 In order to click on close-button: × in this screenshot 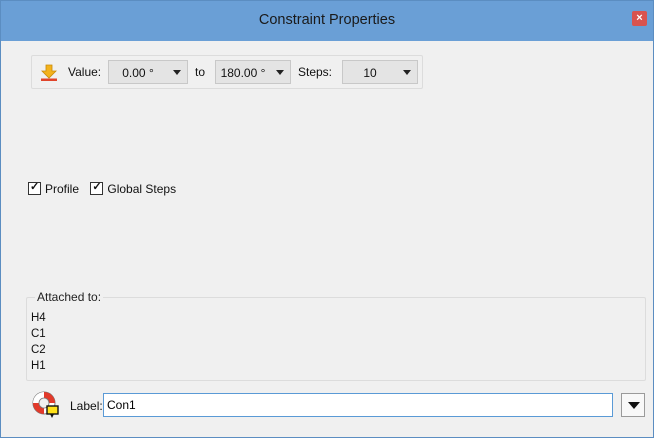, I will do `click(639, 18)`.